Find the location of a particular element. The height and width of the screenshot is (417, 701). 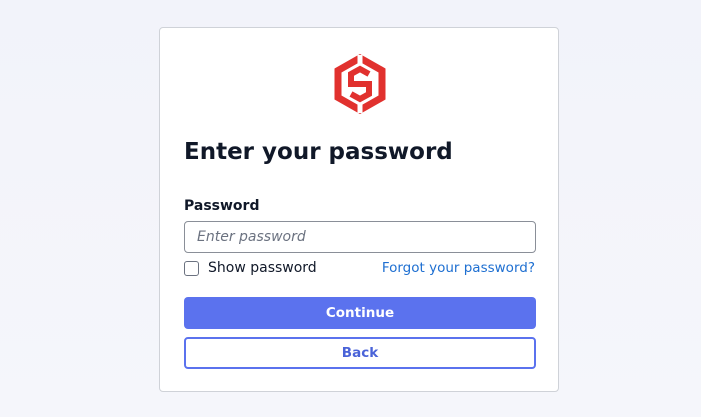

password-label: Password is located at coordinates (222, 206).